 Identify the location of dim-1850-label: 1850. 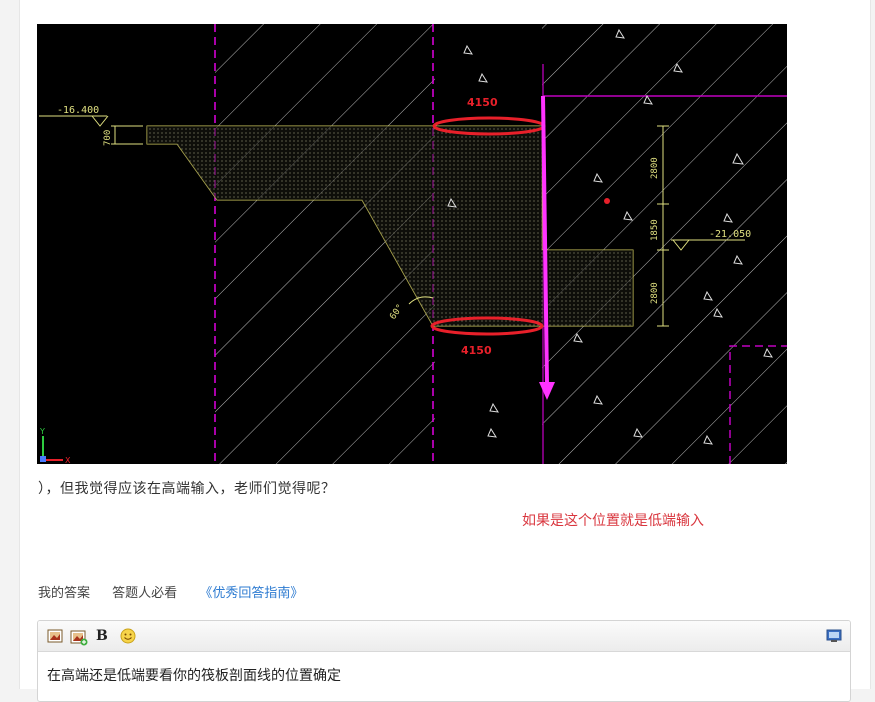
(655, 230).